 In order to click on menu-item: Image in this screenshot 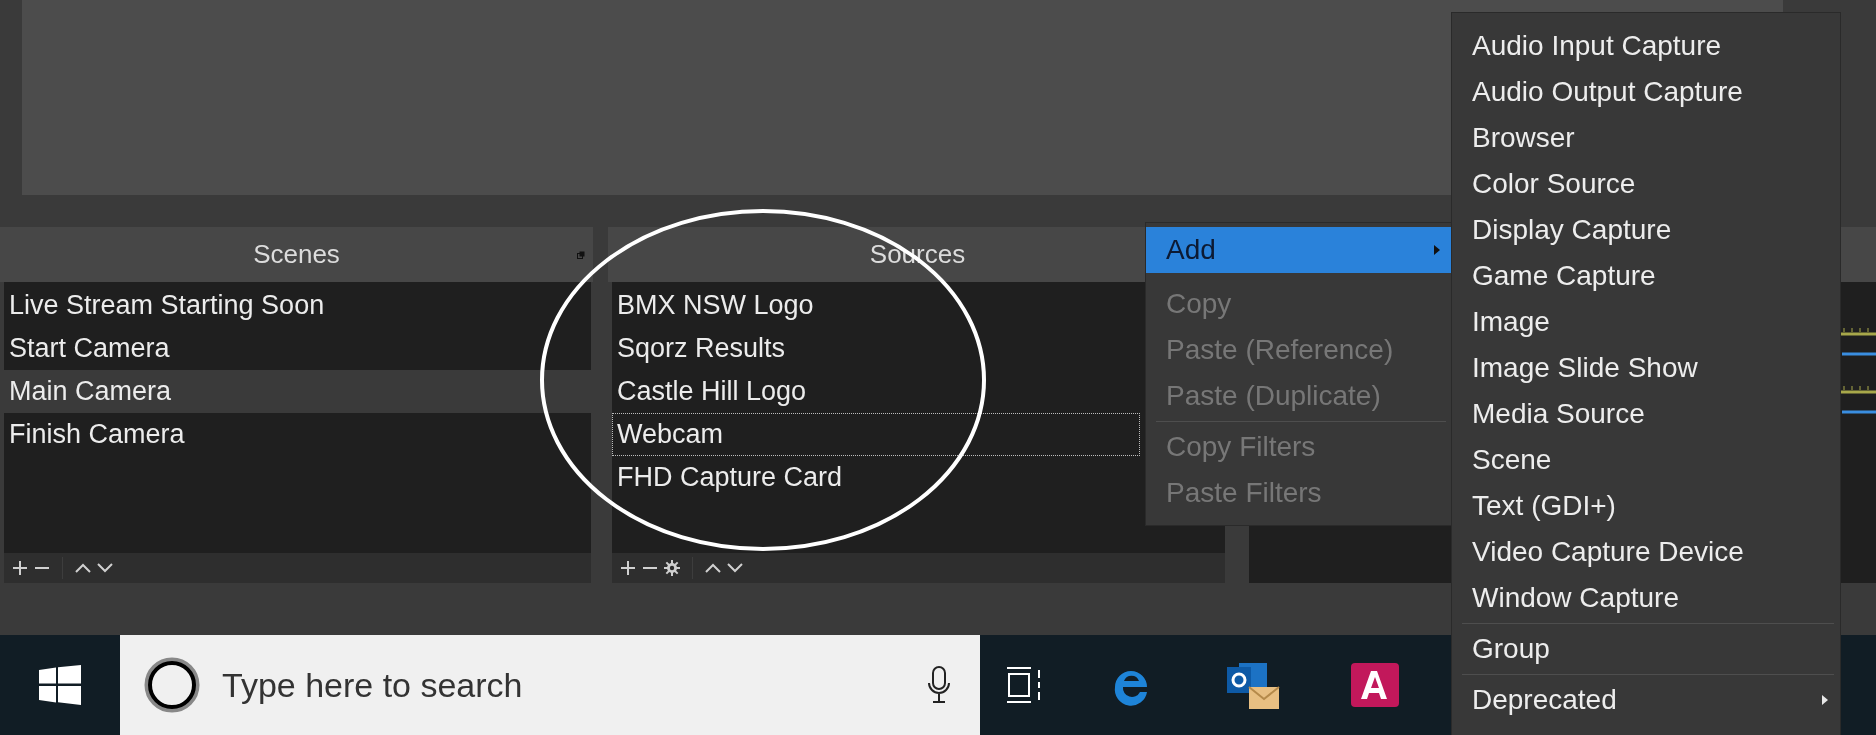, I will do `click(1646, 322)`.